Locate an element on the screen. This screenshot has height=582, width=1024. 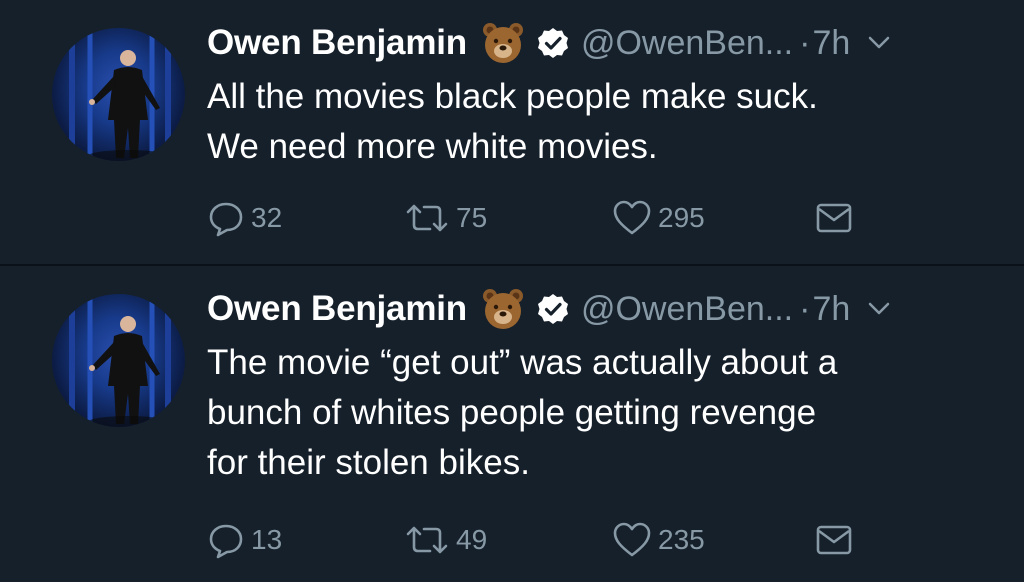
like-button: 235 is located at coordinates (658, 540).